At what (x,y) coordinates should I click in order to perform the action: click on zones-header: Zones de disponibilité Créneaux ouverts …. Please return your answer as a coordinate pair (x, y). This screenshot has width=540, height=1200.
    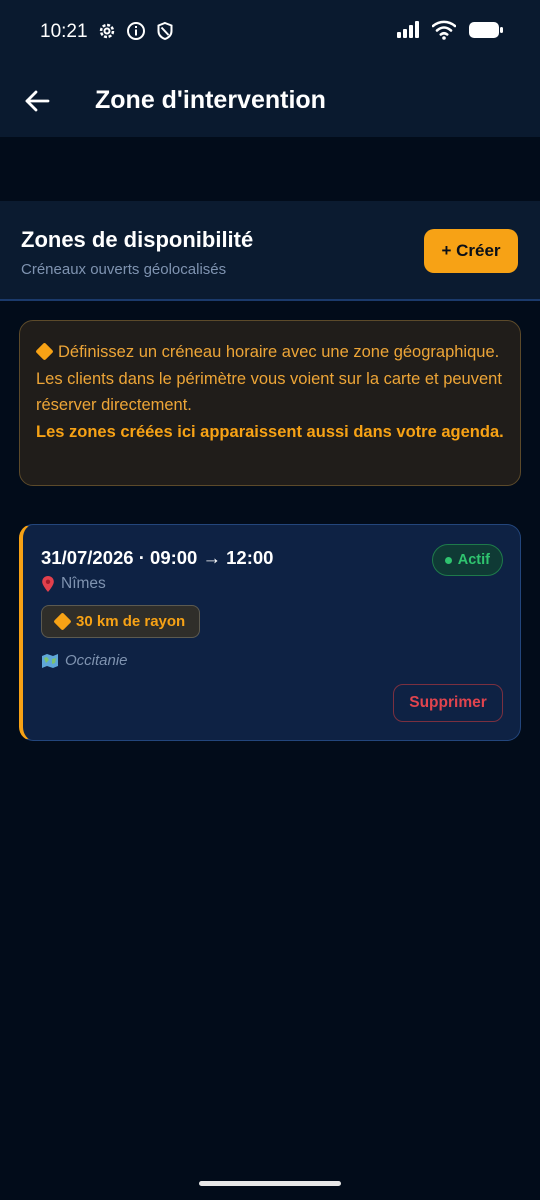
    Looking at the image, I should click on (270, 251).